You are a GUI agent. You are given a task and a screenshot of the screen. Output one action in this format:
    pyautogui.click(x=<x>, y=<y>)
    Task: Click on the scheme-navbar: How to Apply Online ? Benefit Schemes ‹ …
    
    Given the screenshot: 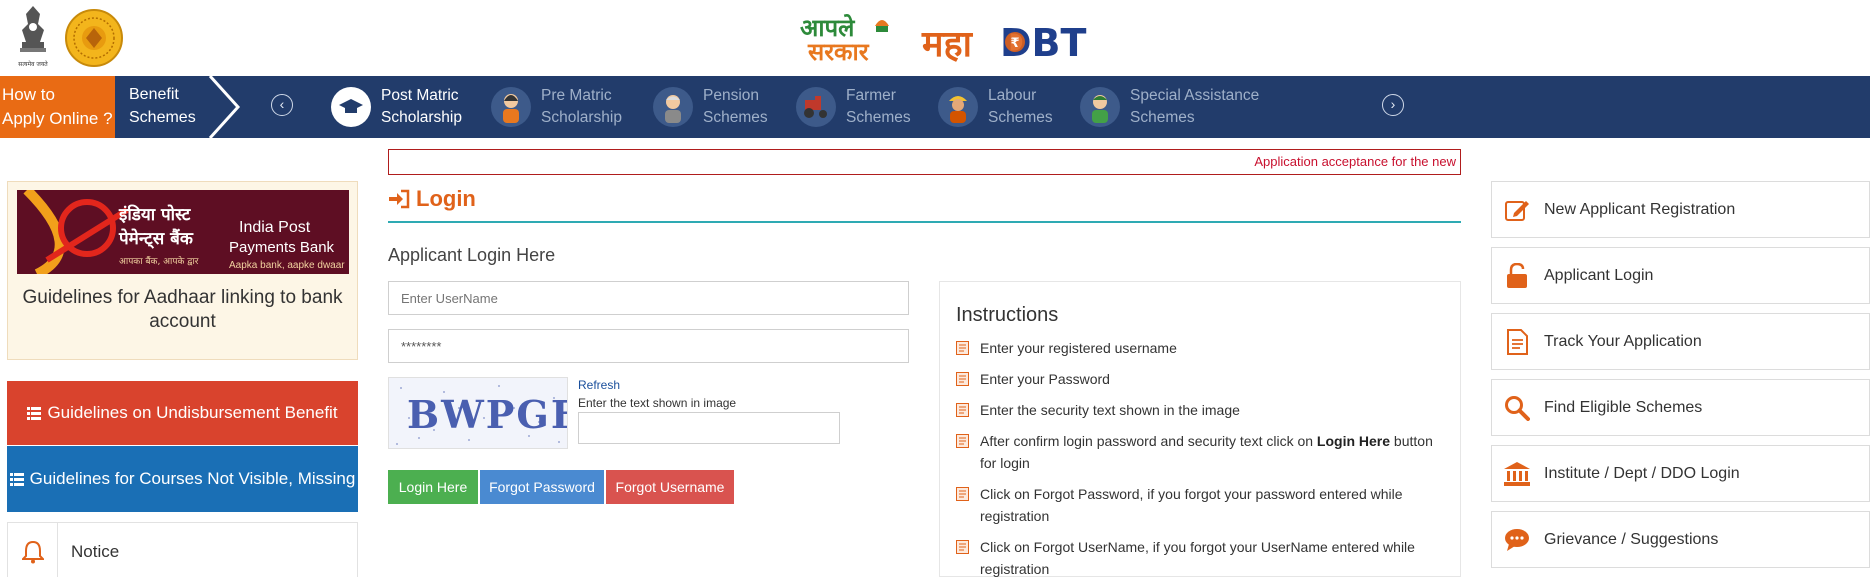 What is the action you would take?
    pyautogui.click(x=935, y=107)
    